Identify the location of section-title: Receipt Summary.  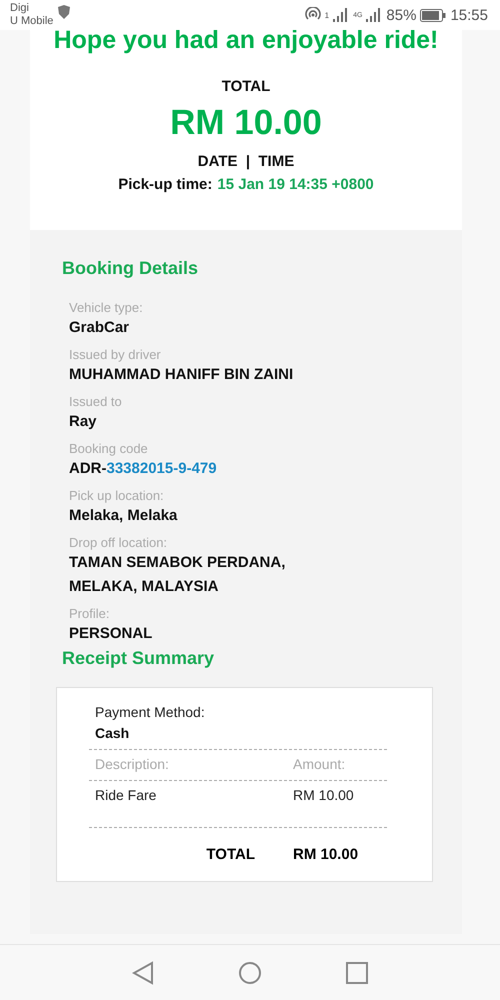
(139, 658).